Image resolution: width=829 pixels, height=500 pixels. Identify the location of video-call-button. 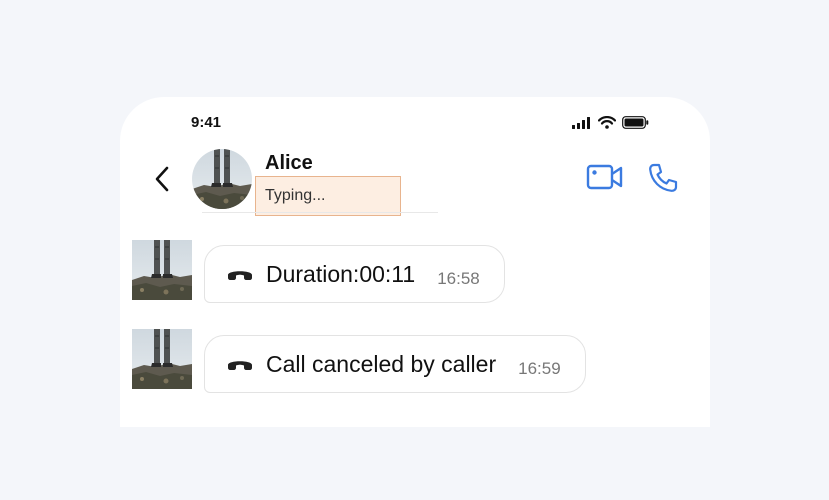
(605, 179).